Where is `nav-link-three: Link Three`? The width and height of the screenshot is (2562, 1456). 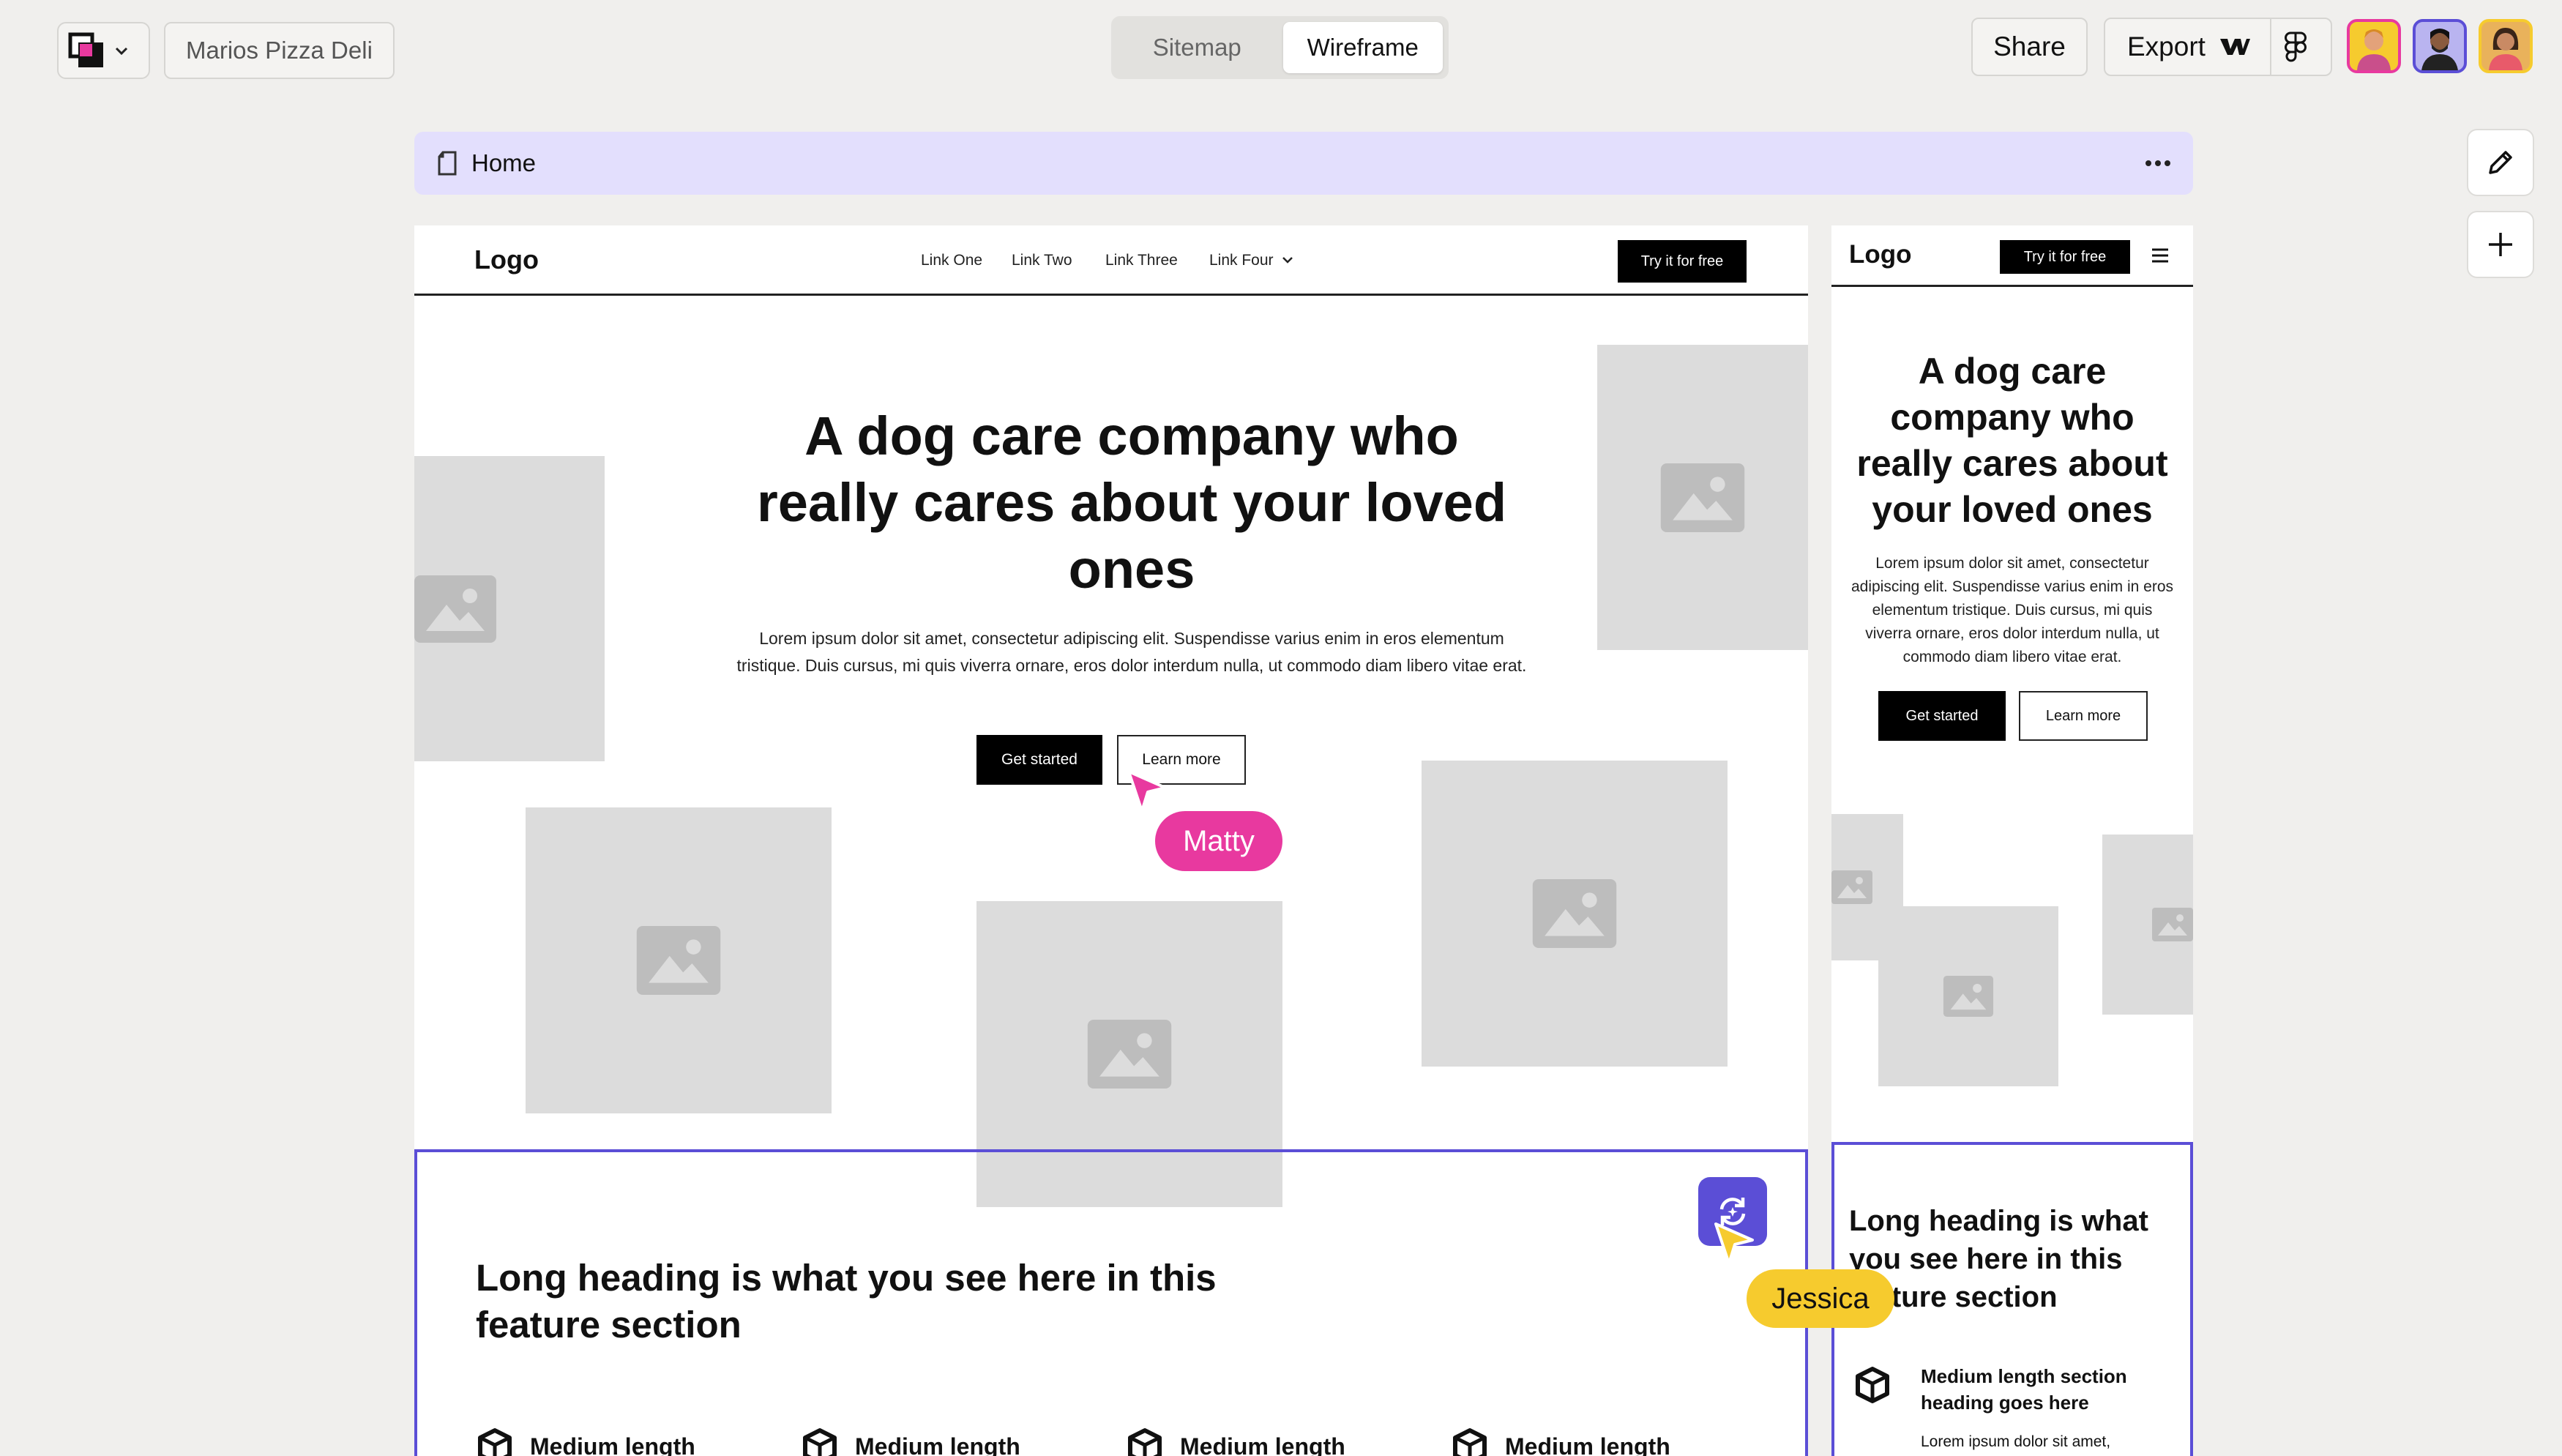 nav-link-three: Link Three is located at coordinates (1141, 260).